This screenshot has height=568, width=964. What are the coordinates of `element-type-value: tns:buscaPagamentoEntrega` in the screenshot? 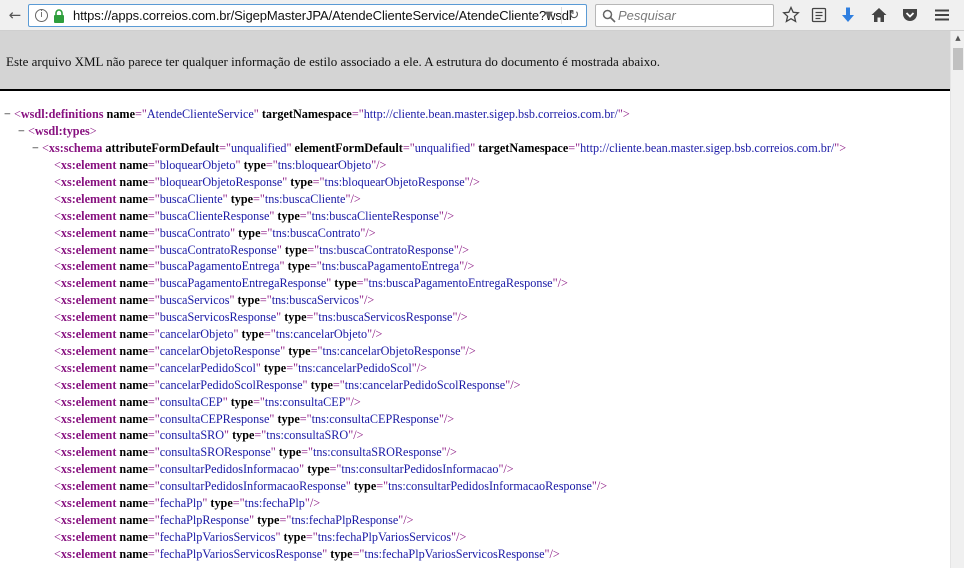 It's located at (390, 266).